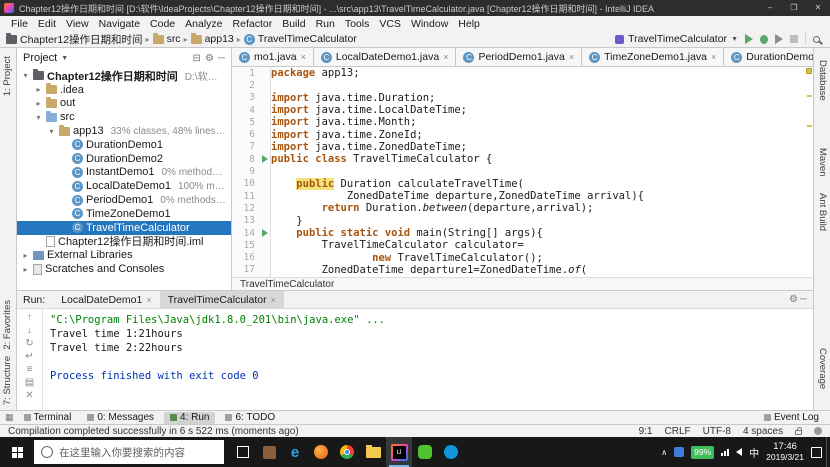 The height and width of the screenshot is (467, 830). I want to click on editor-tab: C LocalDateDemo1.java ×, so click(385, 57).